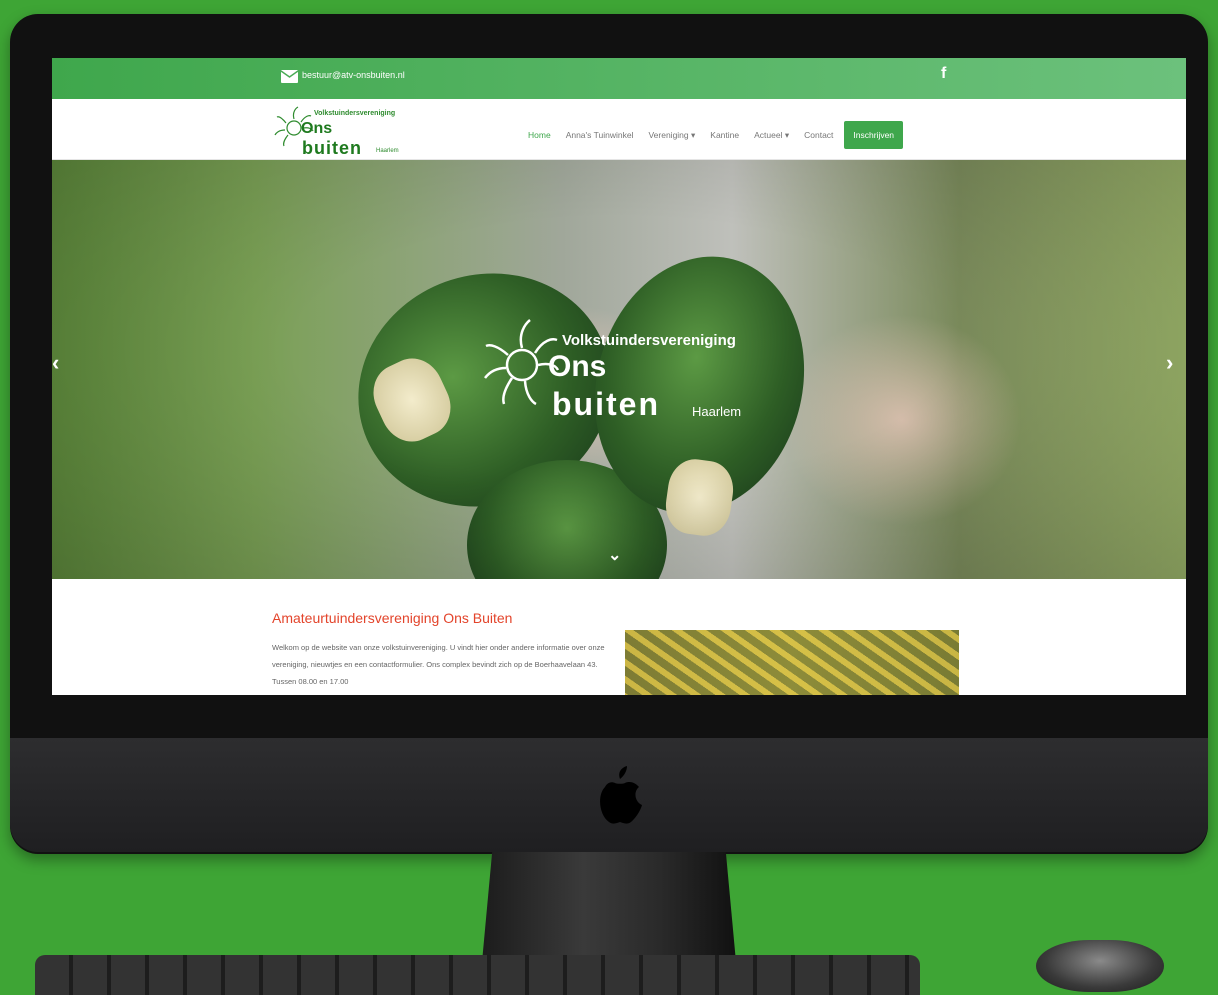 This screenshot has height=995, width=1218. I want to click on logo-line1: Volkstuindersvereniging, so click(355, 113).